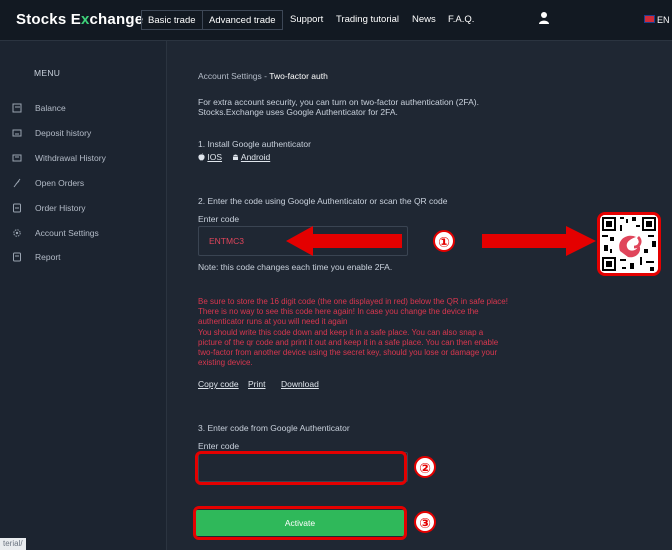  What do you see at coordinates (539, 241) in the screenshot?
I see `right-arrow` at bounding box center [539, 241].